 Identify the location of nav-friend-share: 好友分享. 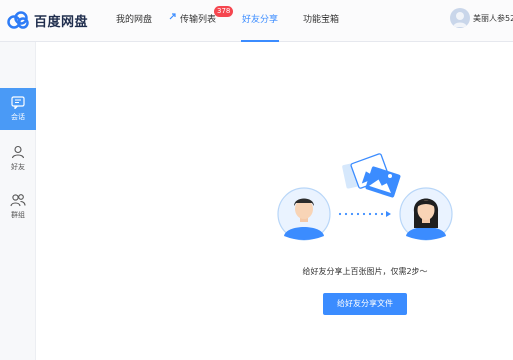
(260, 18).